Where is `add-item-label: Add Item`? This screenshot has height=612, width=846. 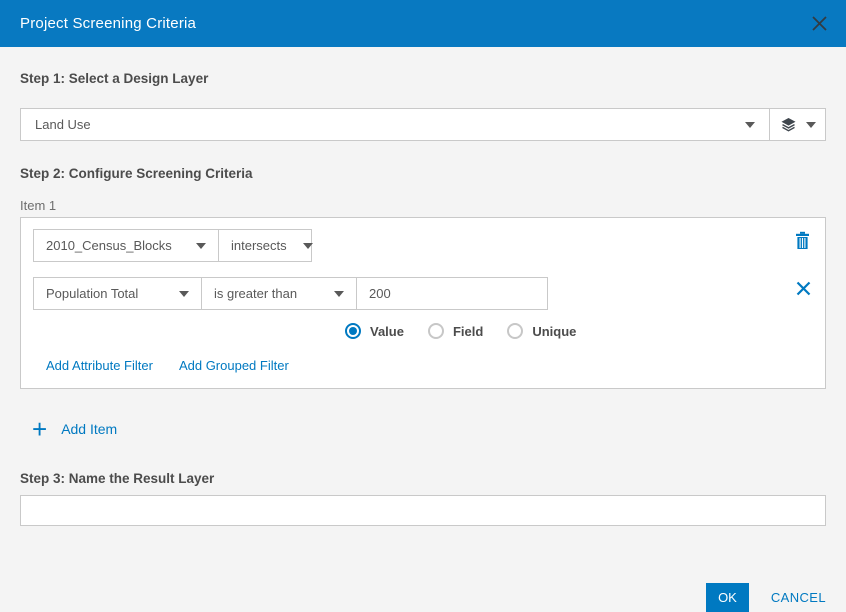 add-item-label: Add Item is located at coordinates (89, 429).